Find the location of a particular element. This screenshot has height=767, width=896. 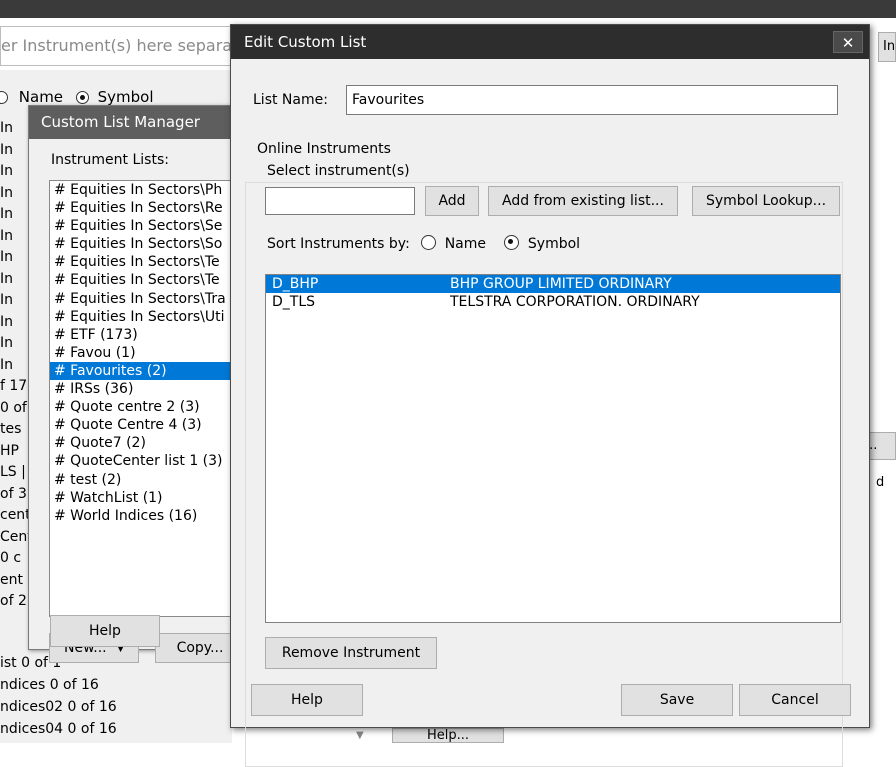

instrument-list-item: # Quote centre 2 (3) is located at coordinates (144, 407).